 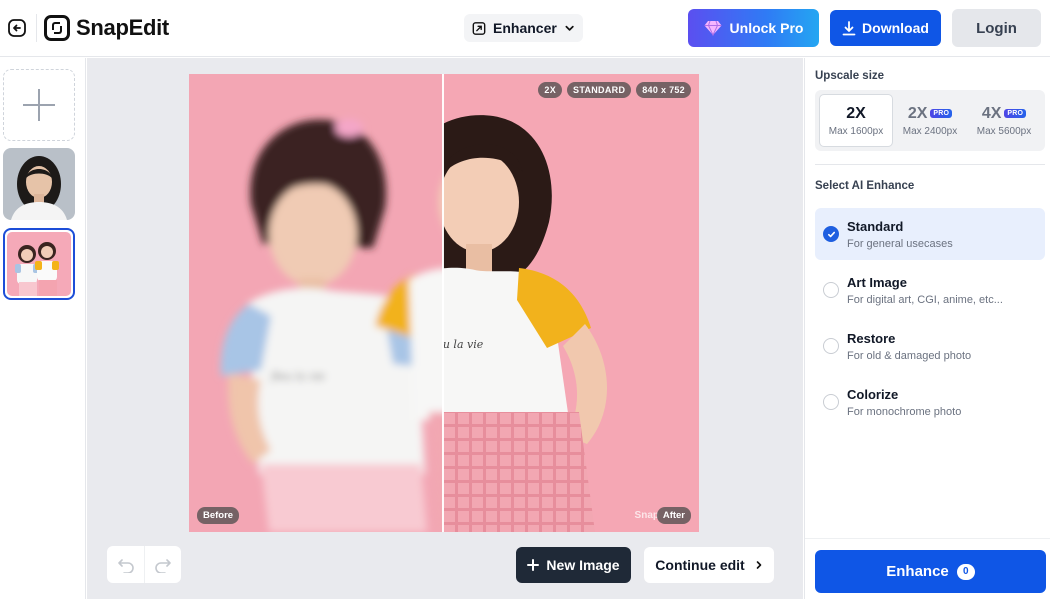 I want to click on size-option-2x-pro: 2X PRO Max 2400px, so click(x=930, y=120).